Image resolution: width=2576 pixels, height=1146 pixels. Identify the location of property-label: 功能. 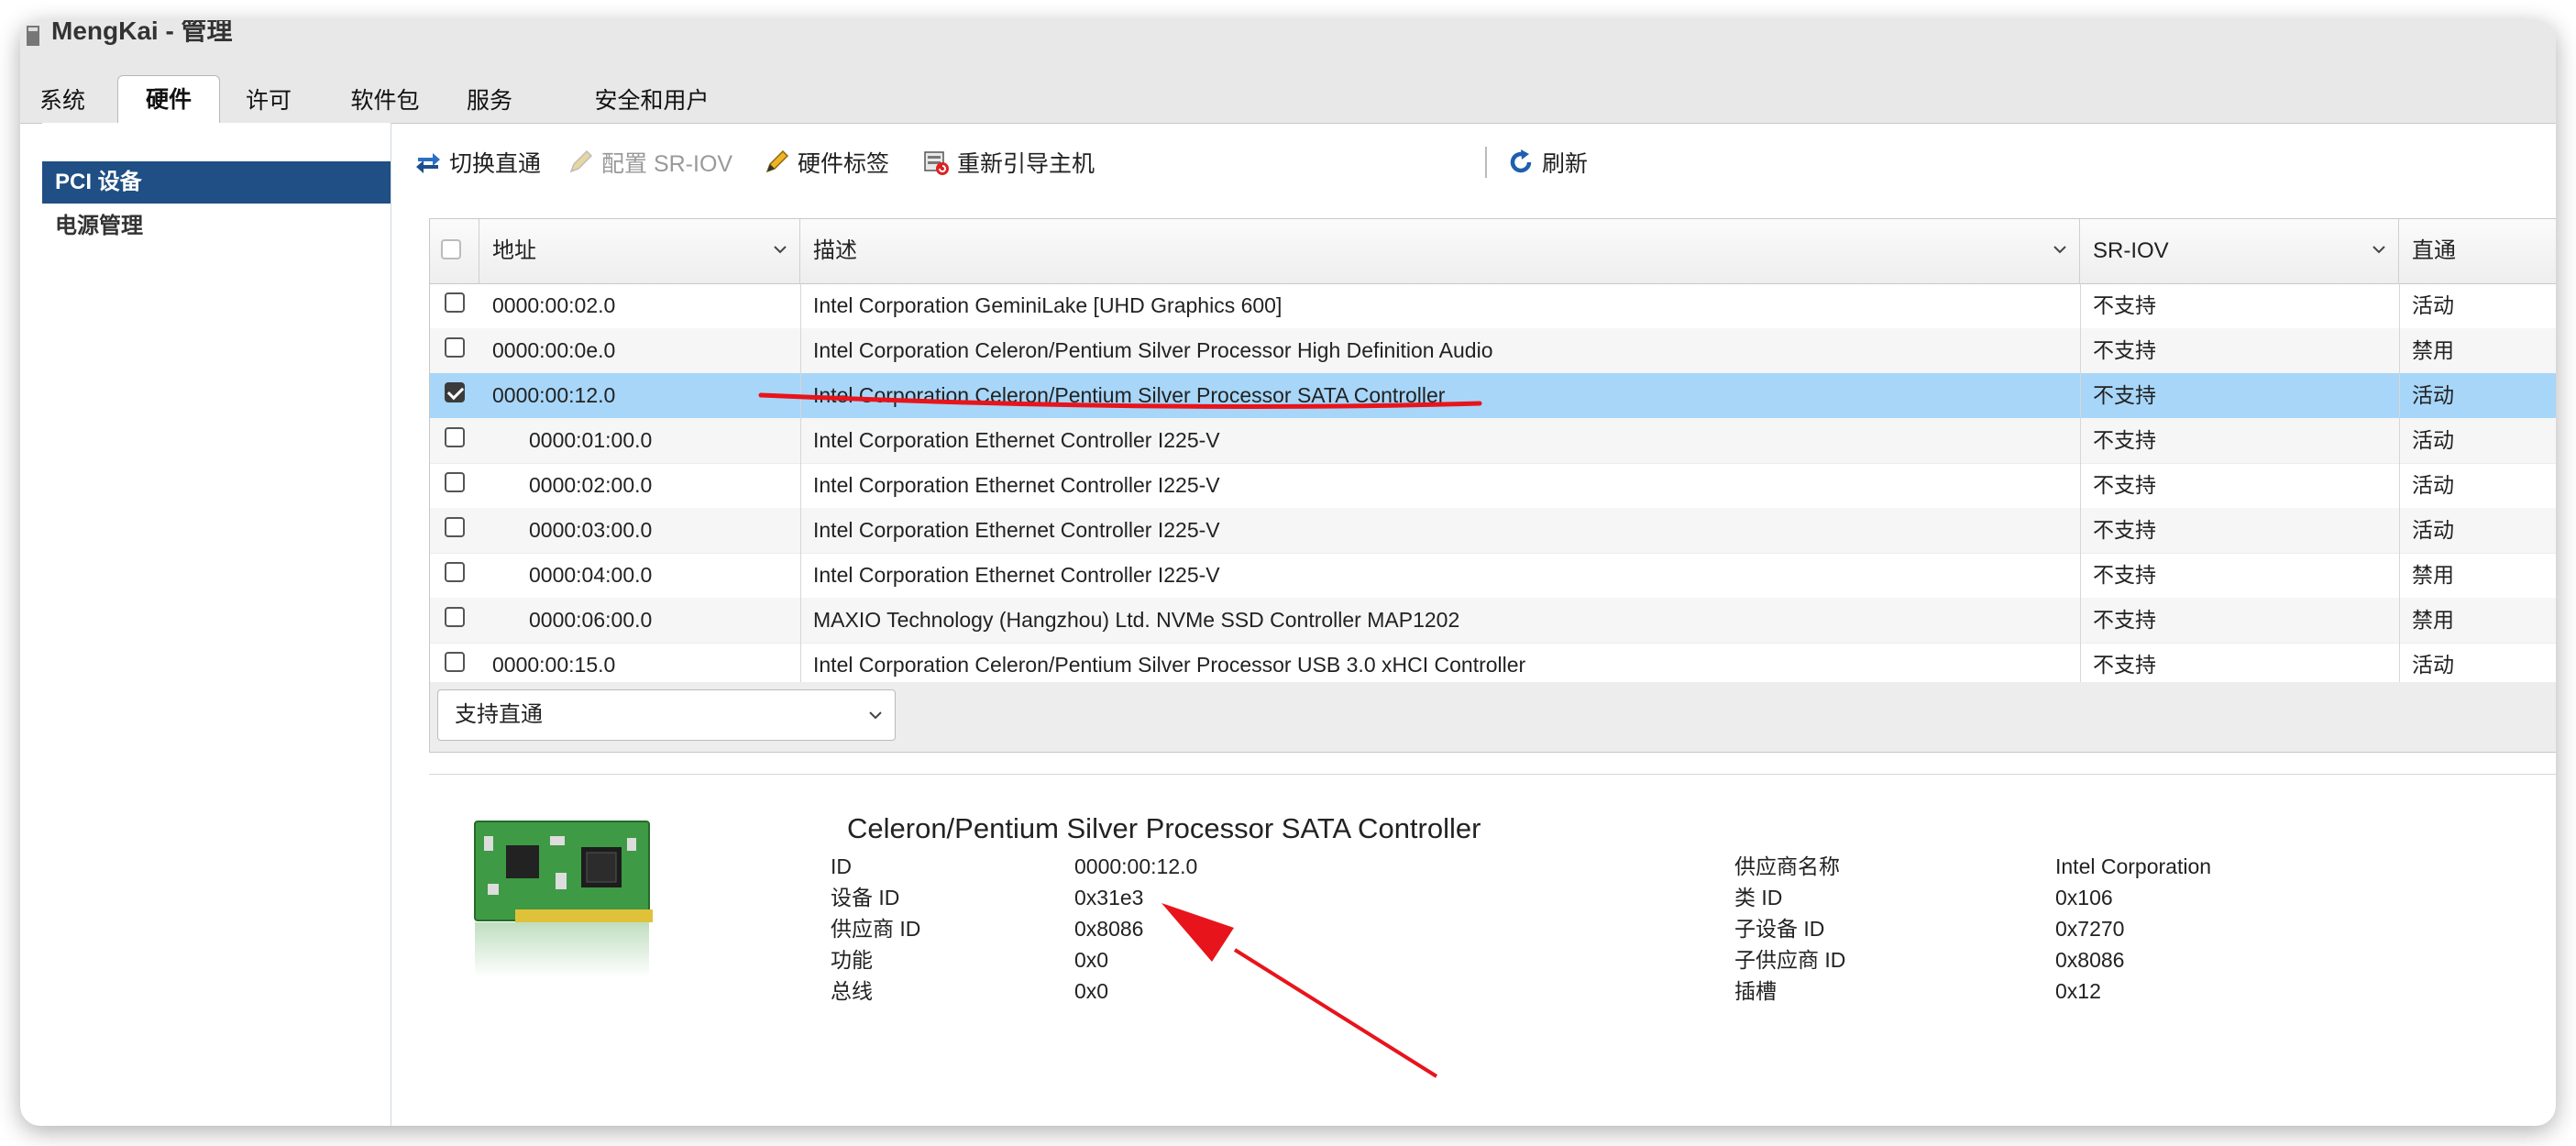
(852, 960).